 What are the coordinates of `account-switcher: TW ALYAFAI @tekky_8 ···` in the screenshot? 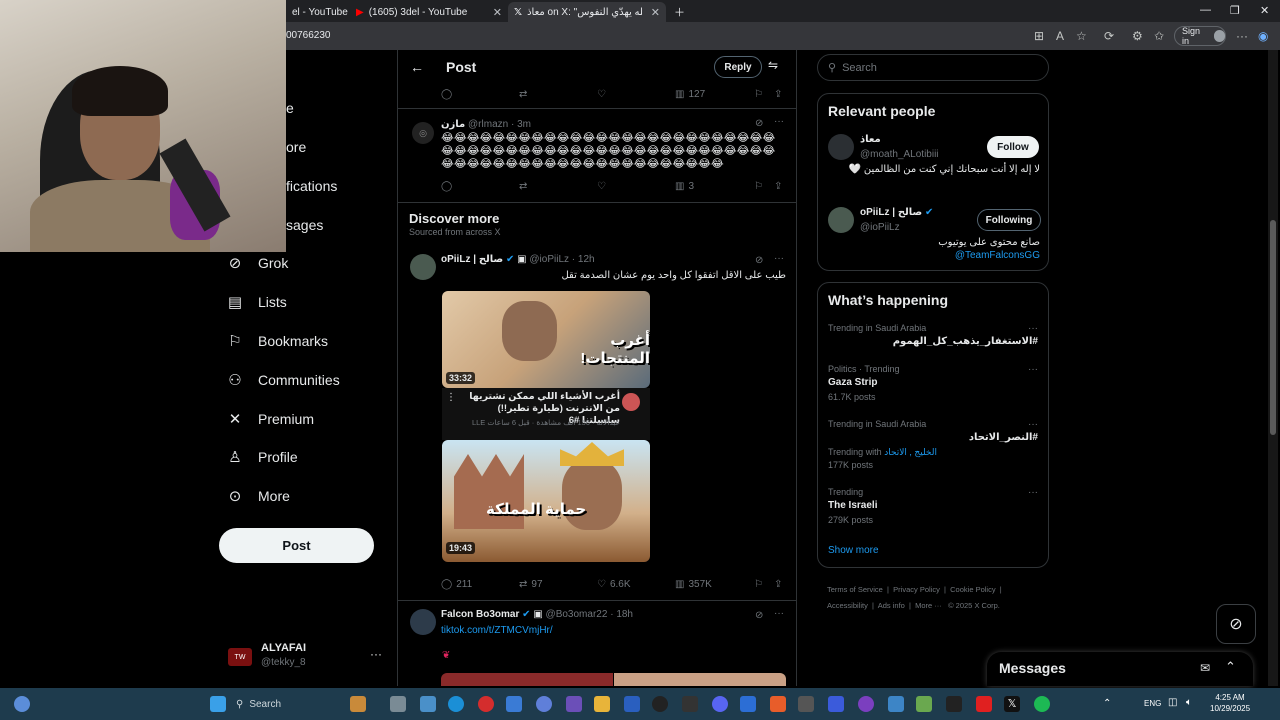 It's located at (308, 657).